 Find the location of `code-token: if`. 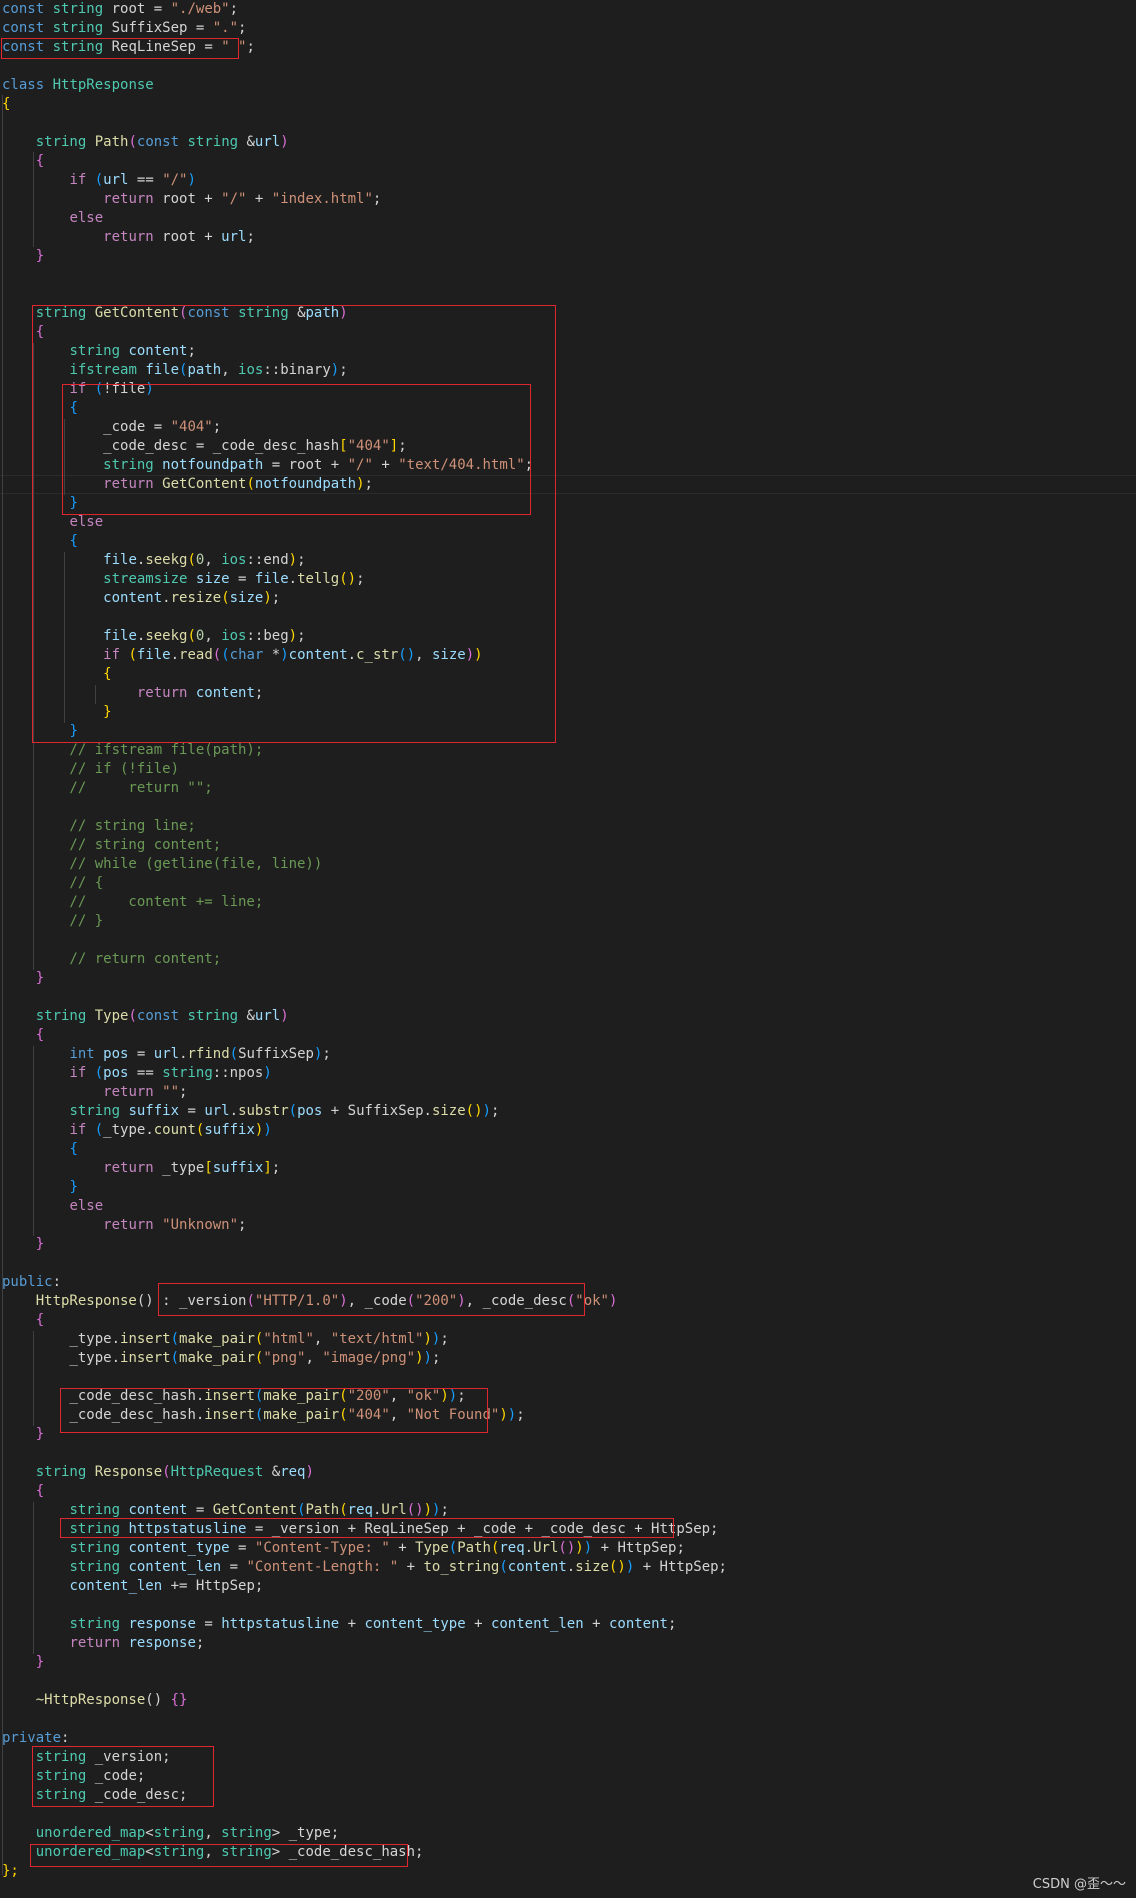

code-token: if is located at coordinates (78, 180).